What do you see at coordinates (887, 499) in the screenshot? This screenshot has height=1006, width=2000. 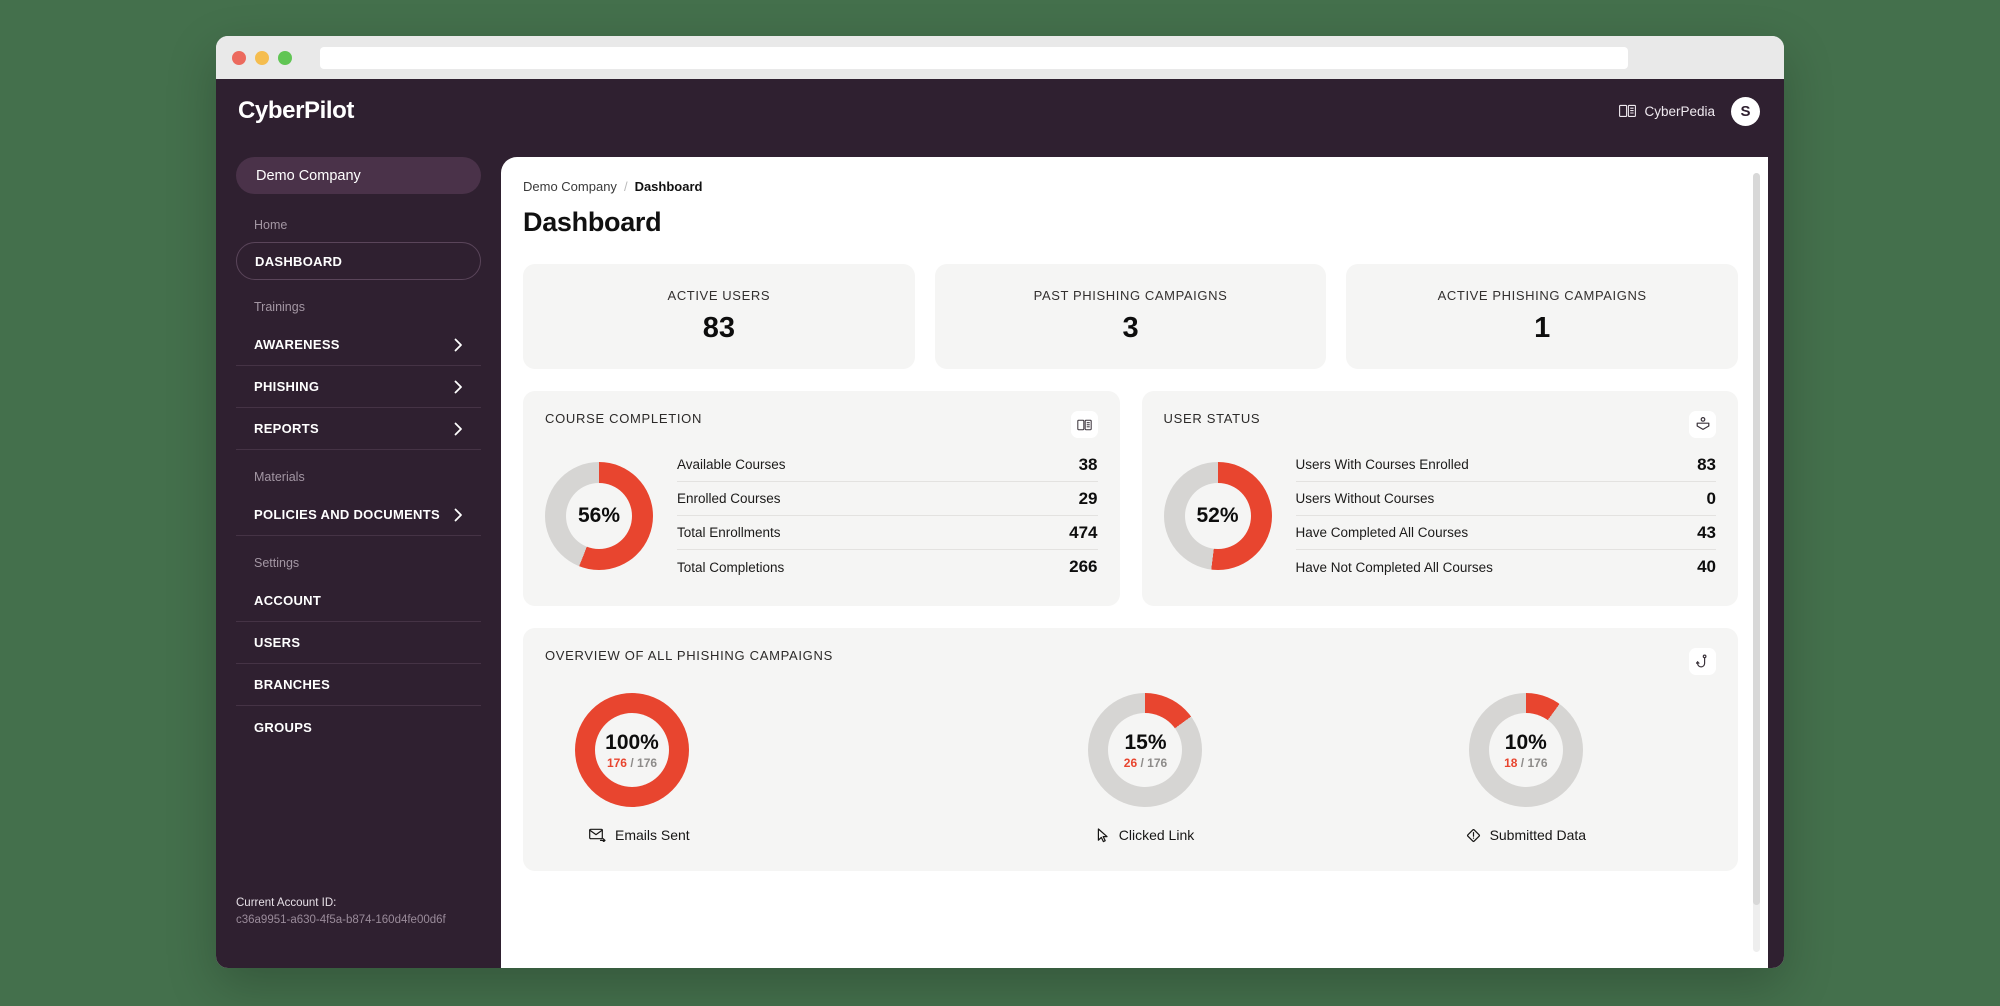 I see `table-row: Enrolled Courses 29` at bounding box center [887, 499].